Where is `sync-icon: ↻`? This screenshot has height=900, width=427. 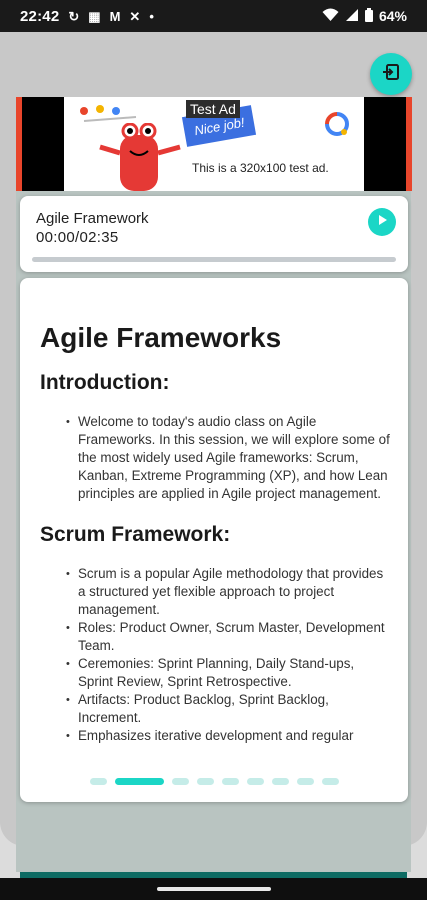
sync-icon: ↻ is located at coordinates (74, 16).